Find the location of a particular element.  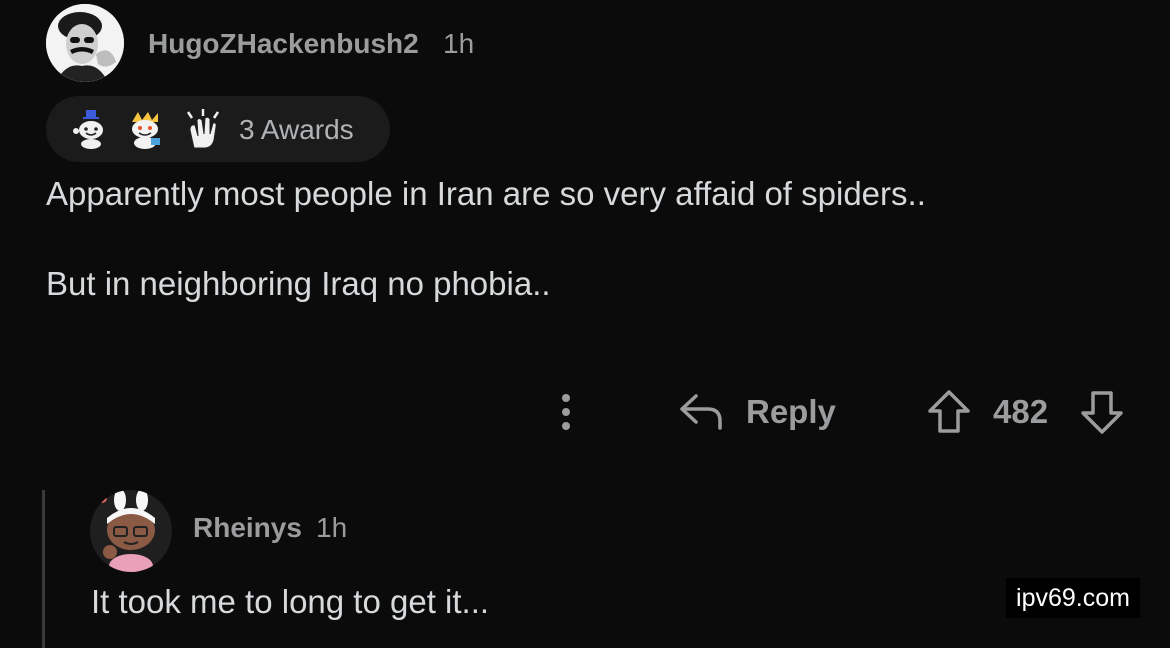

comment-username: HugoZHackenbush2 is located at coordinates (283, 44).